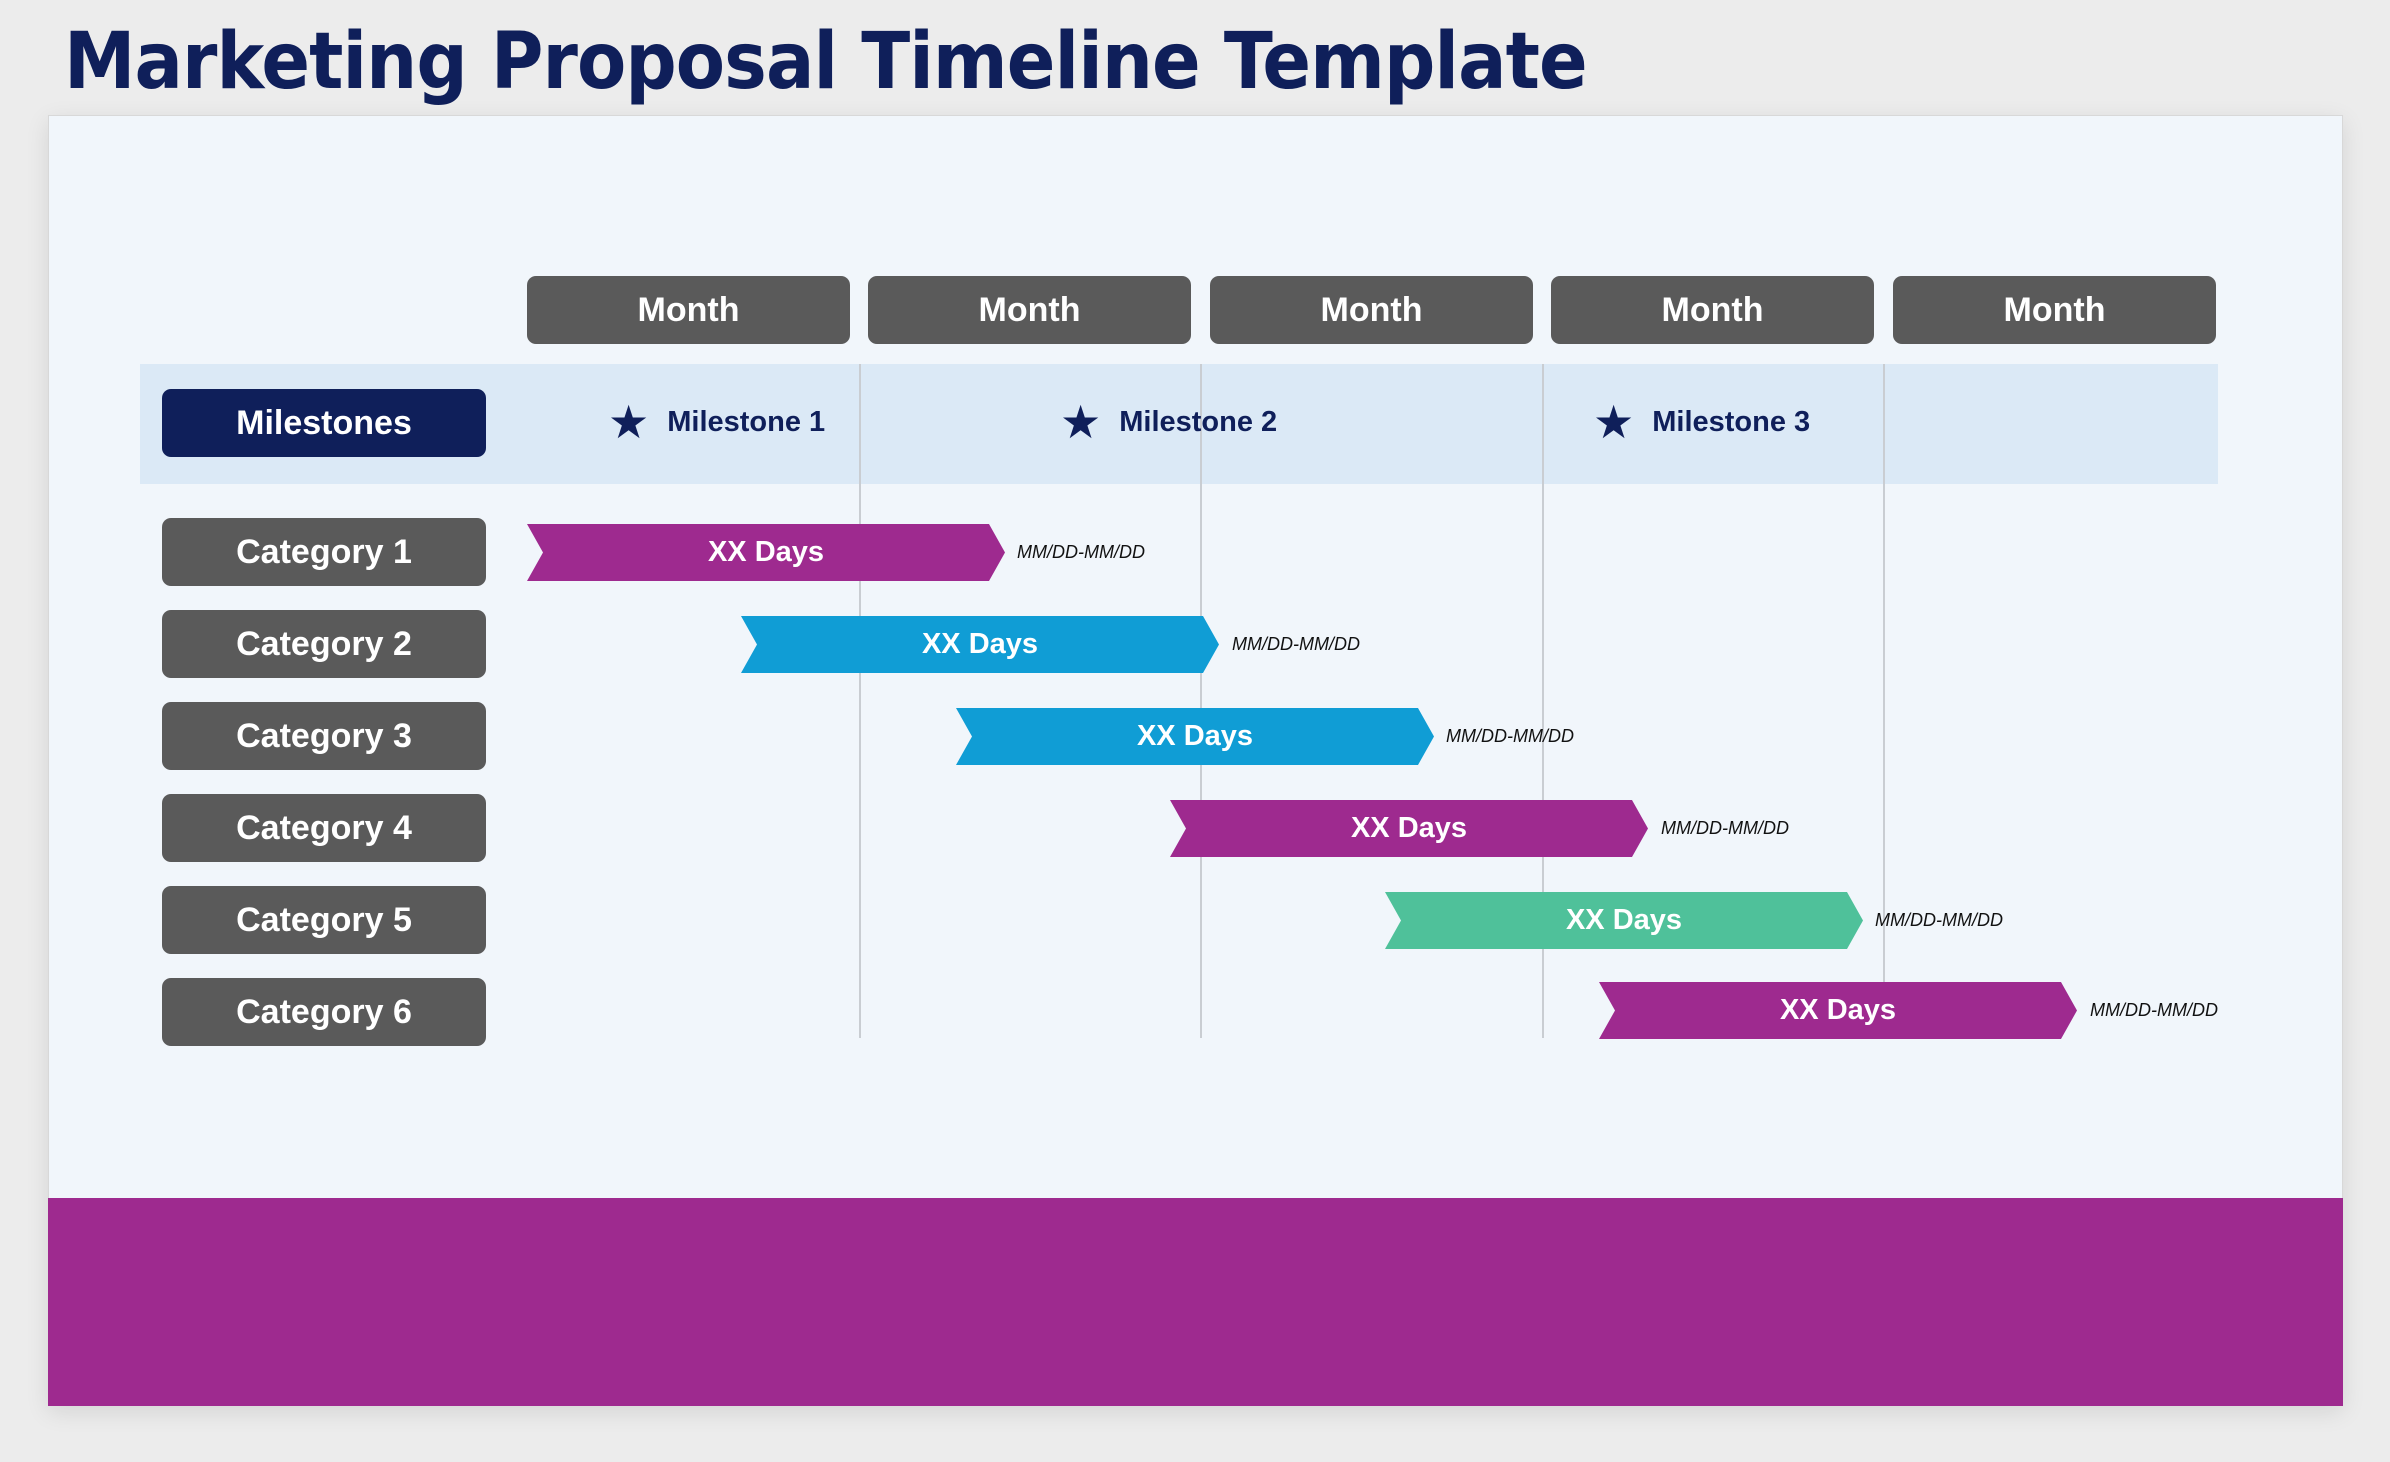  I want to click on milestone-3: ★ Milestone 3, so click(1701, 422).